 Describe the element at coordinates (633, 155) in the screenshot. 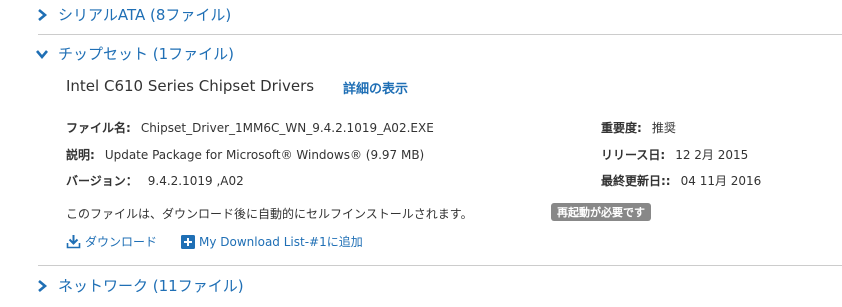

I see `release-date-label: リリース日:` at that location.